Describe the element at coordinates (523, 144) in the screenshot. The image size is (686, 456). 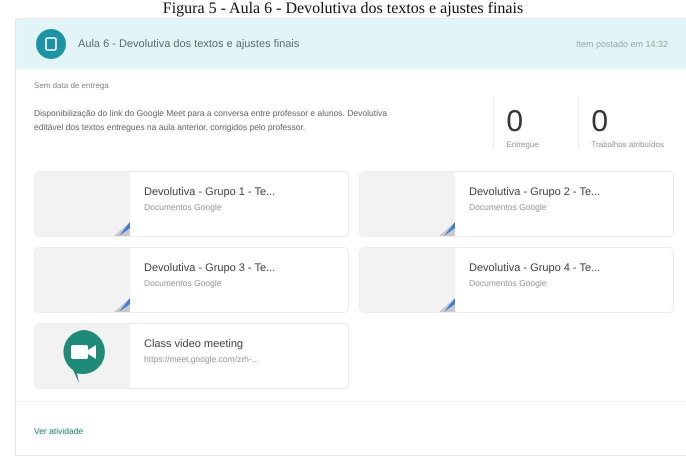
I see `stat-label: Entregue` at that location.